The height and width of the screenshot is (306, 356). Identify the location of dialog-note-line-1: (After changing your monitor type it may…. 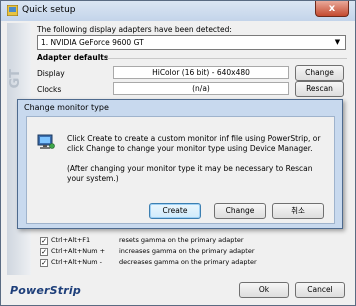
(190, 168).